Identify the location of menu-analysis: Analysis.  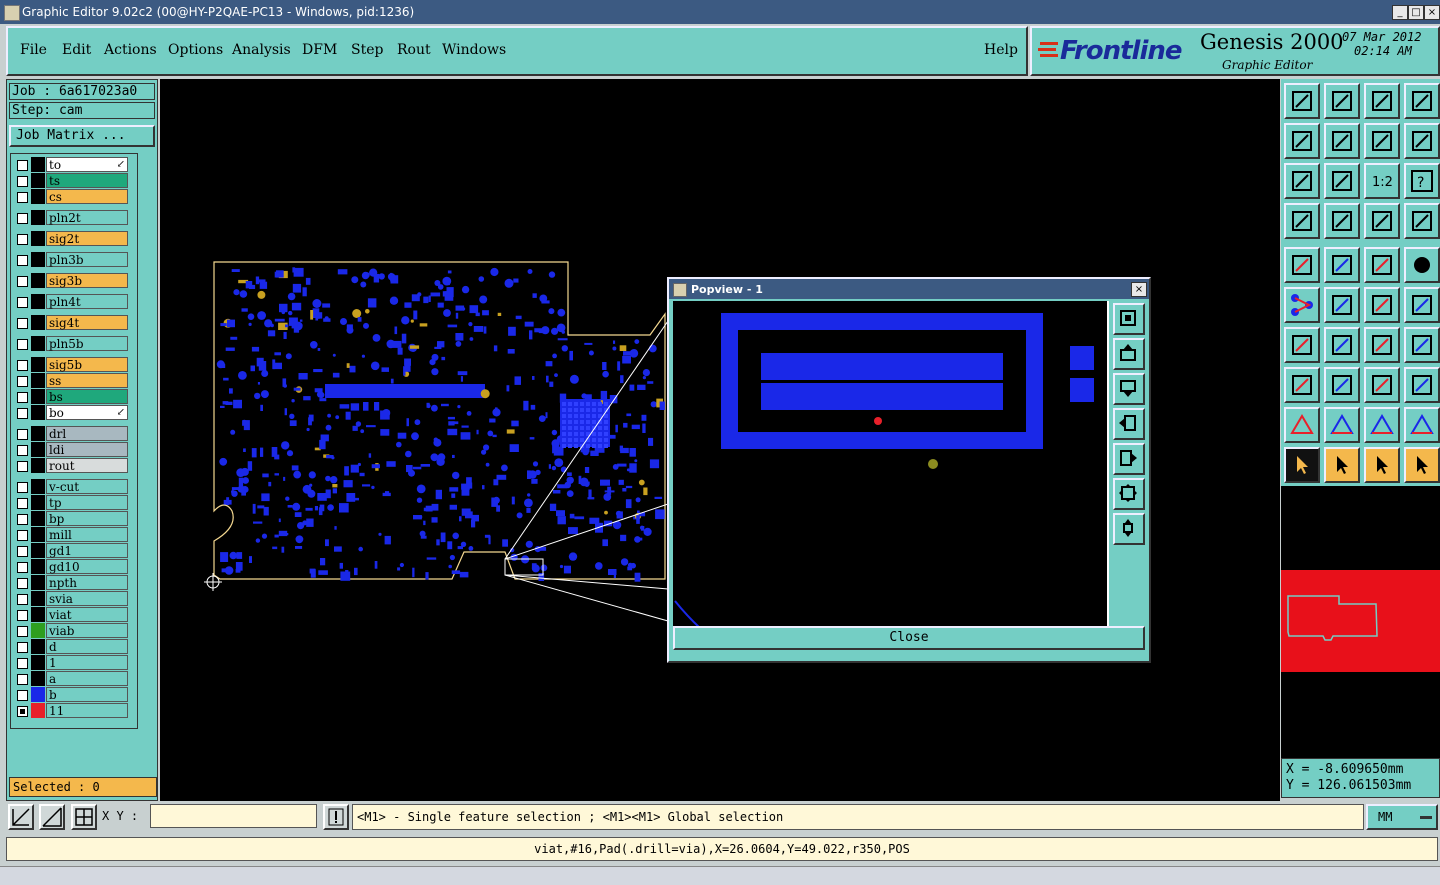
(261, 50).